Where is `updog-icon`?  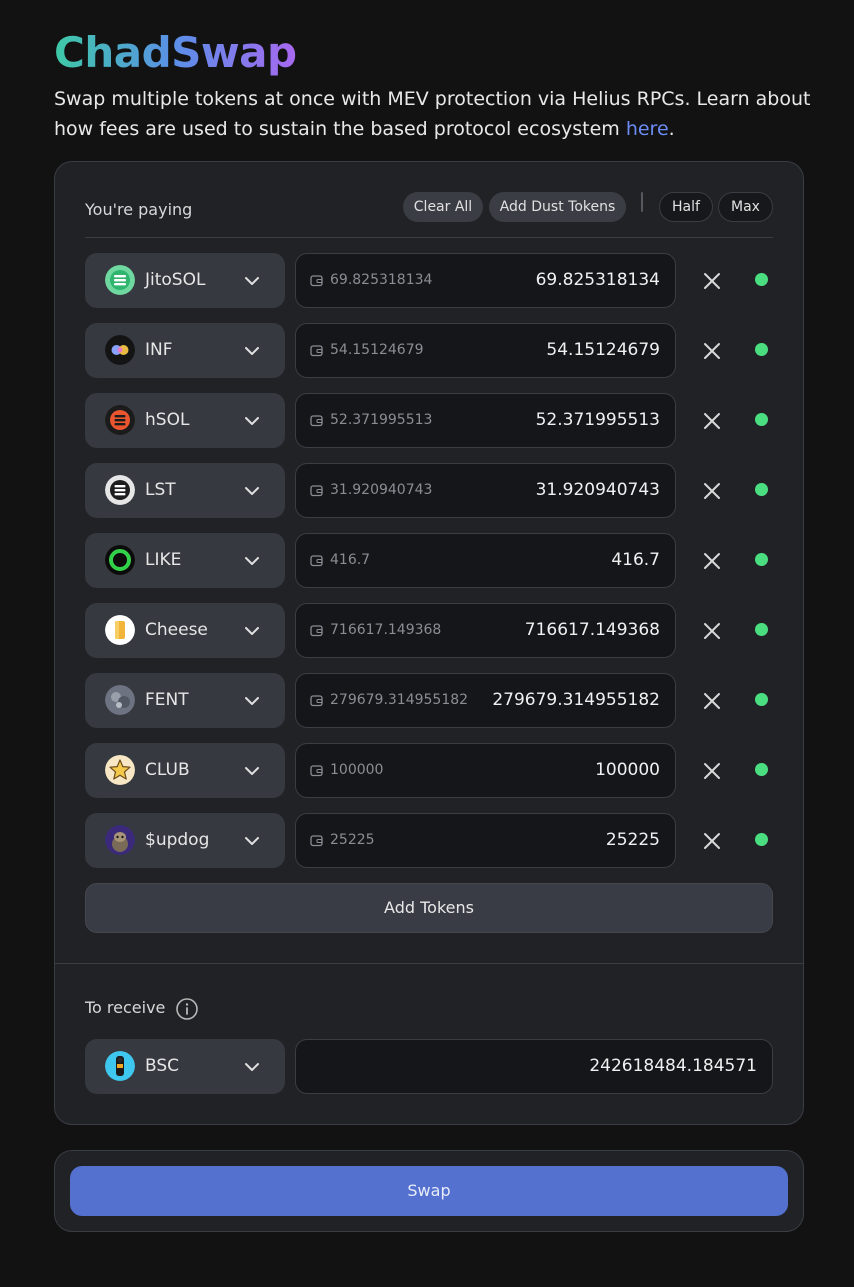 updog-icon is located at coordinates (120, 840).